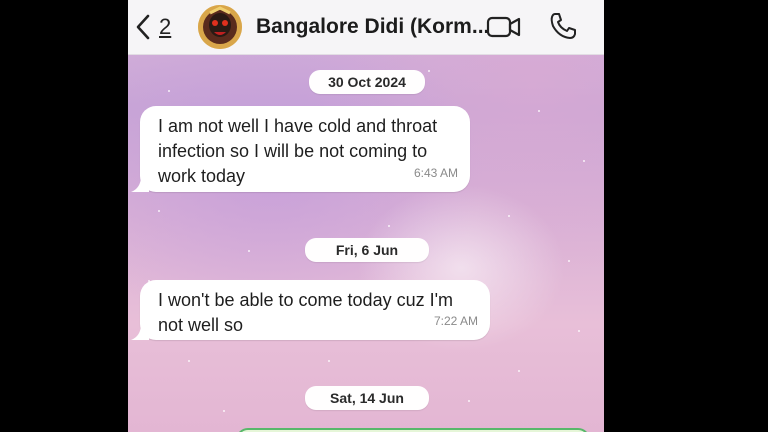  I want to click on avatar, so click(220, 27).